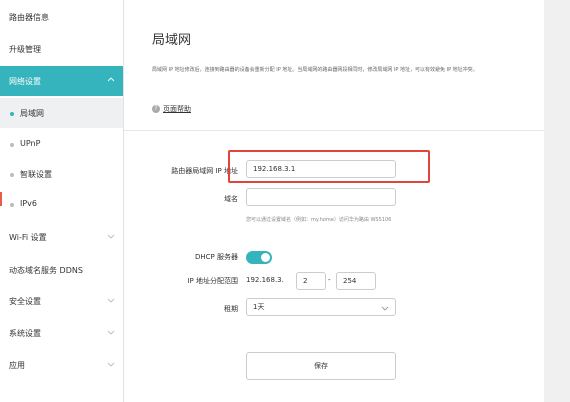 This screenshot has height=402, width=570. I want to click on dhcp-label: DHCP 服务器, so click(216, 257).